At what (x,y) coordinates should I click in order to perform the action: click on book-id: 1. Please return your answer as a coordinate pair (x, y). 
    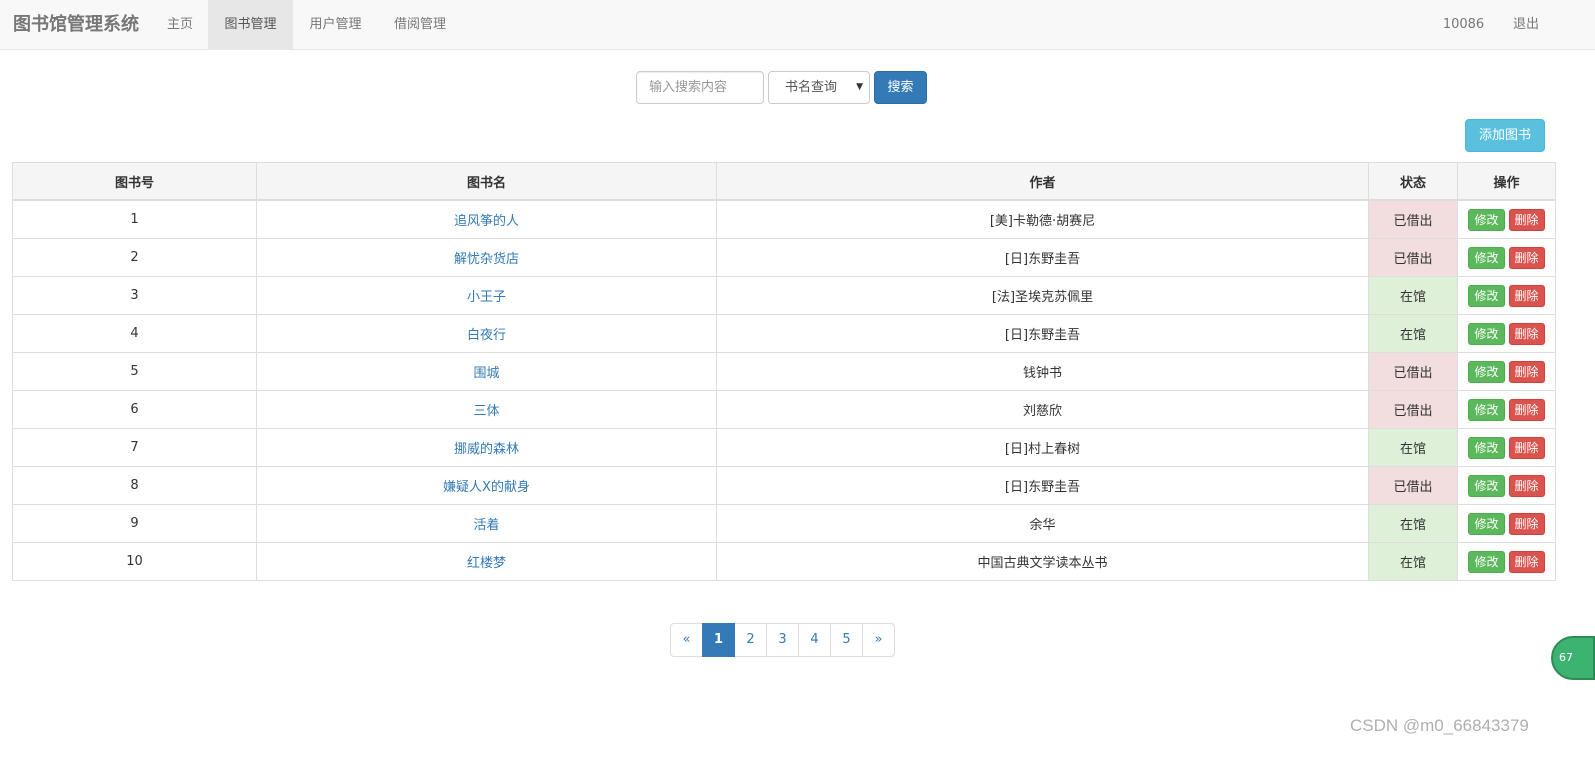
    Looking at the image, I should click on (134, 219).